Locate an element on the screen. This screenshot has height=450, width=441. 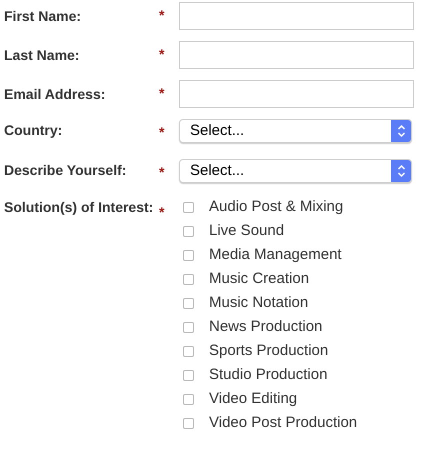
field-label: Solution(s) of Interest: is located at coordinates (79, 207).